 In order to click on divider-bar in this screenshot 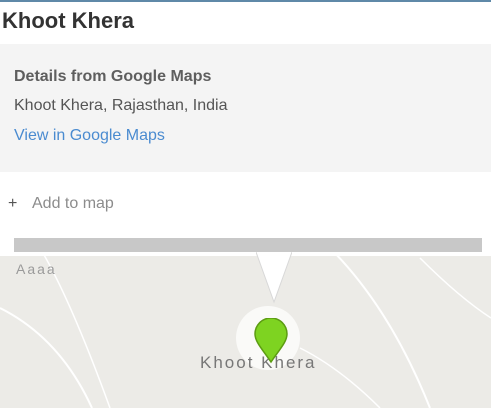, I will do `click(248, 245)`.